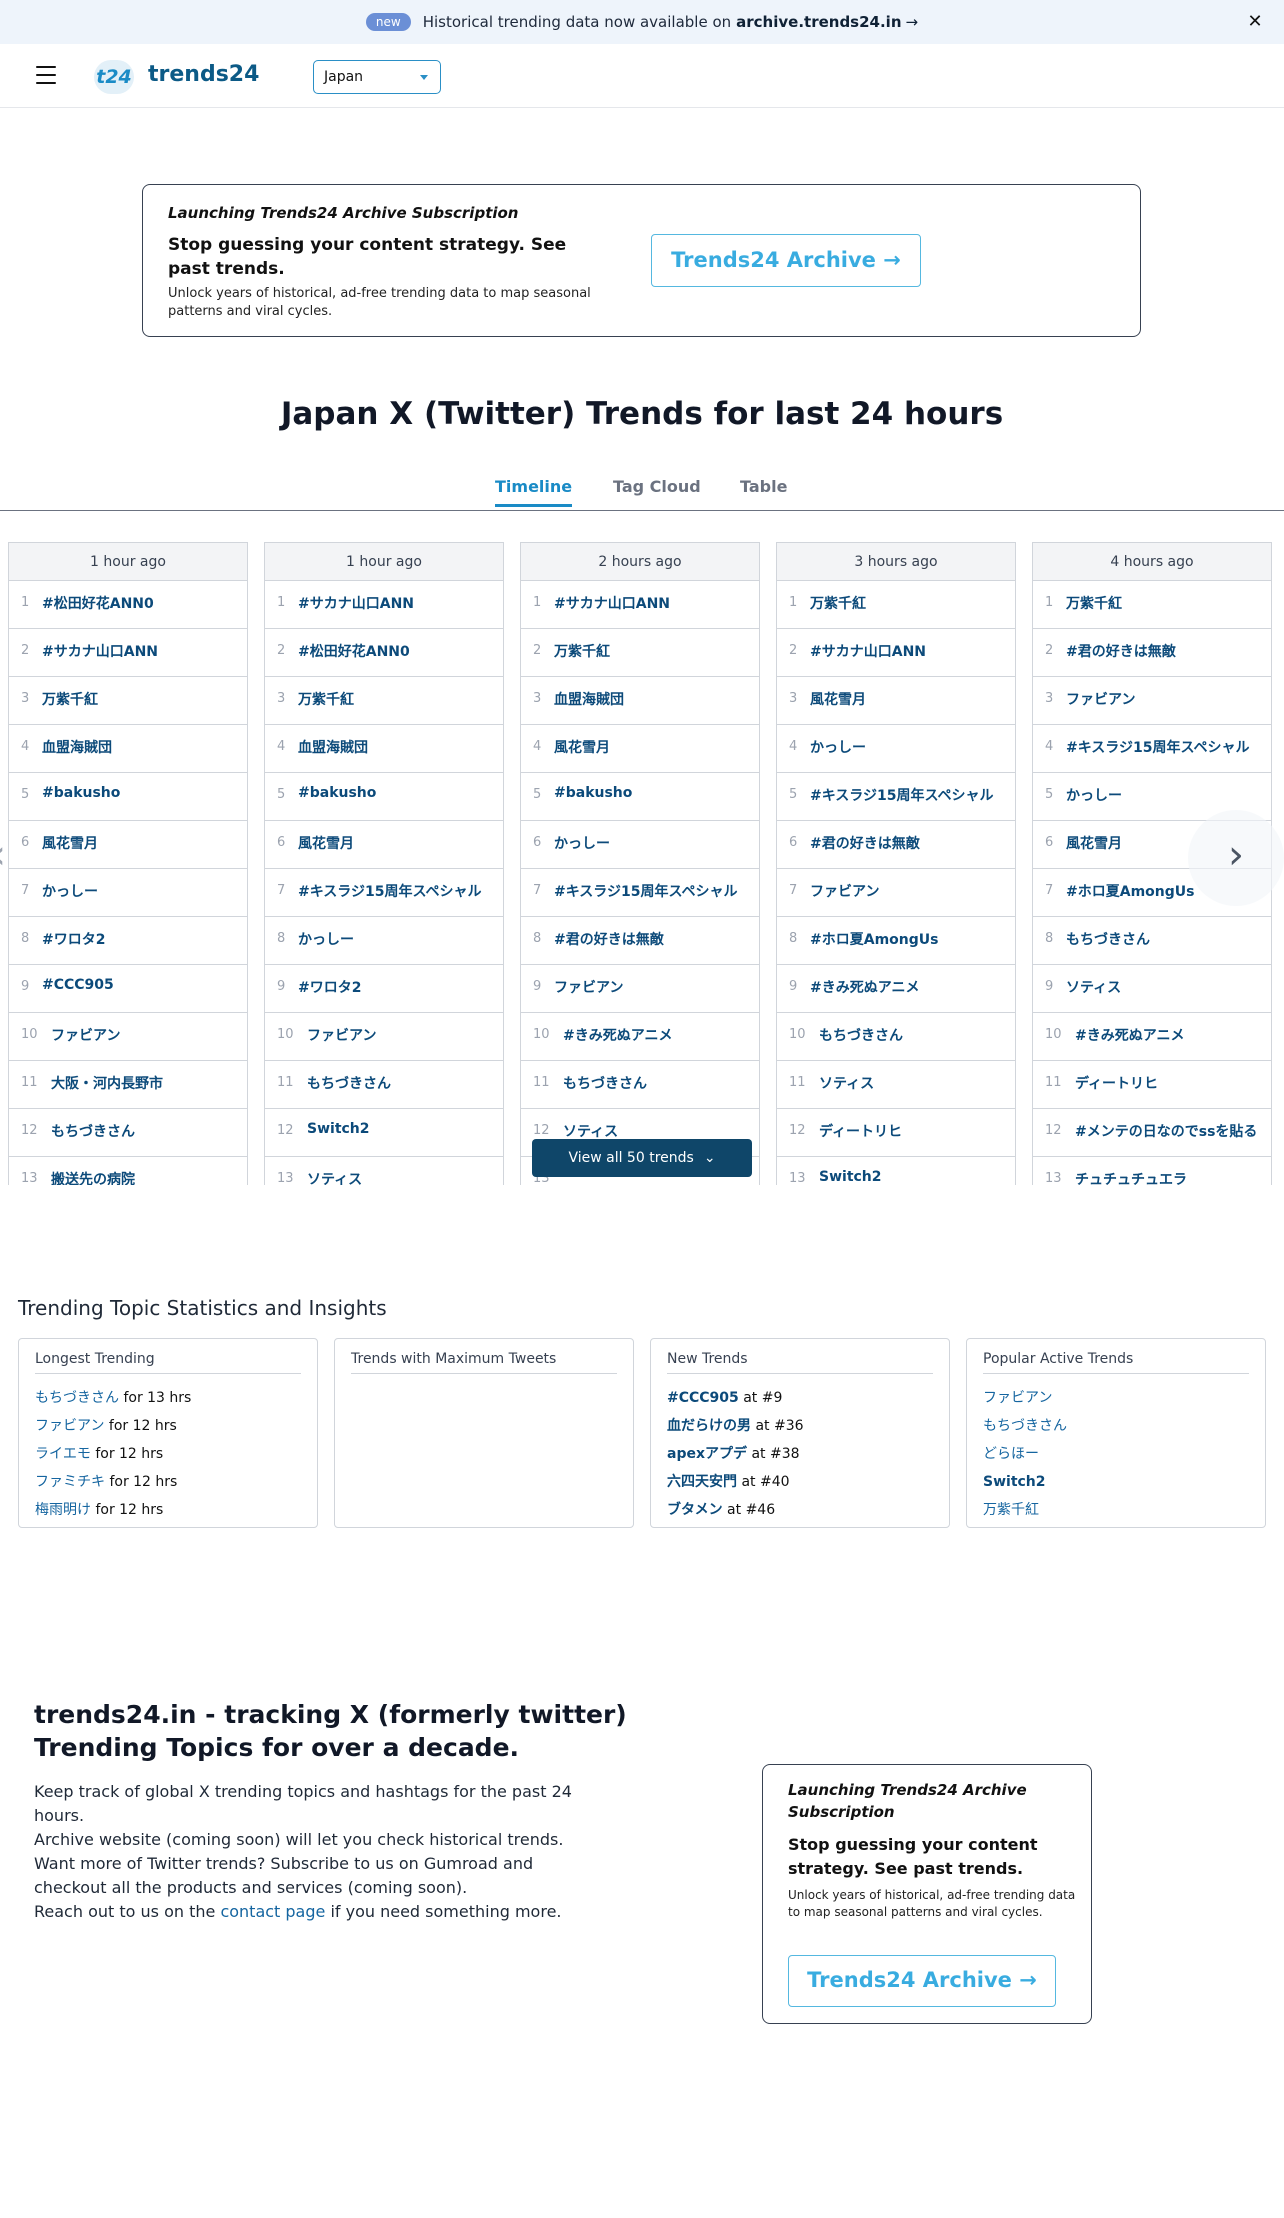 Image resolution: width=1284 pixels, height=2218 pixels. What do you see at coordinates (114, 77) in the screenshot?
I see `logo-icon: t24` at bounding box center [114, 77].